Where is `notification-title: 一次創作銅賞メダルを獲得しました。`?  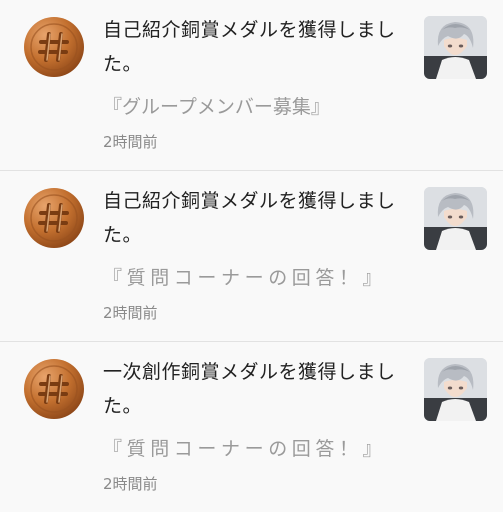
notification-title: 一次創作銅賞メダルを獲得しました。 is located at coordinates (249, 389).